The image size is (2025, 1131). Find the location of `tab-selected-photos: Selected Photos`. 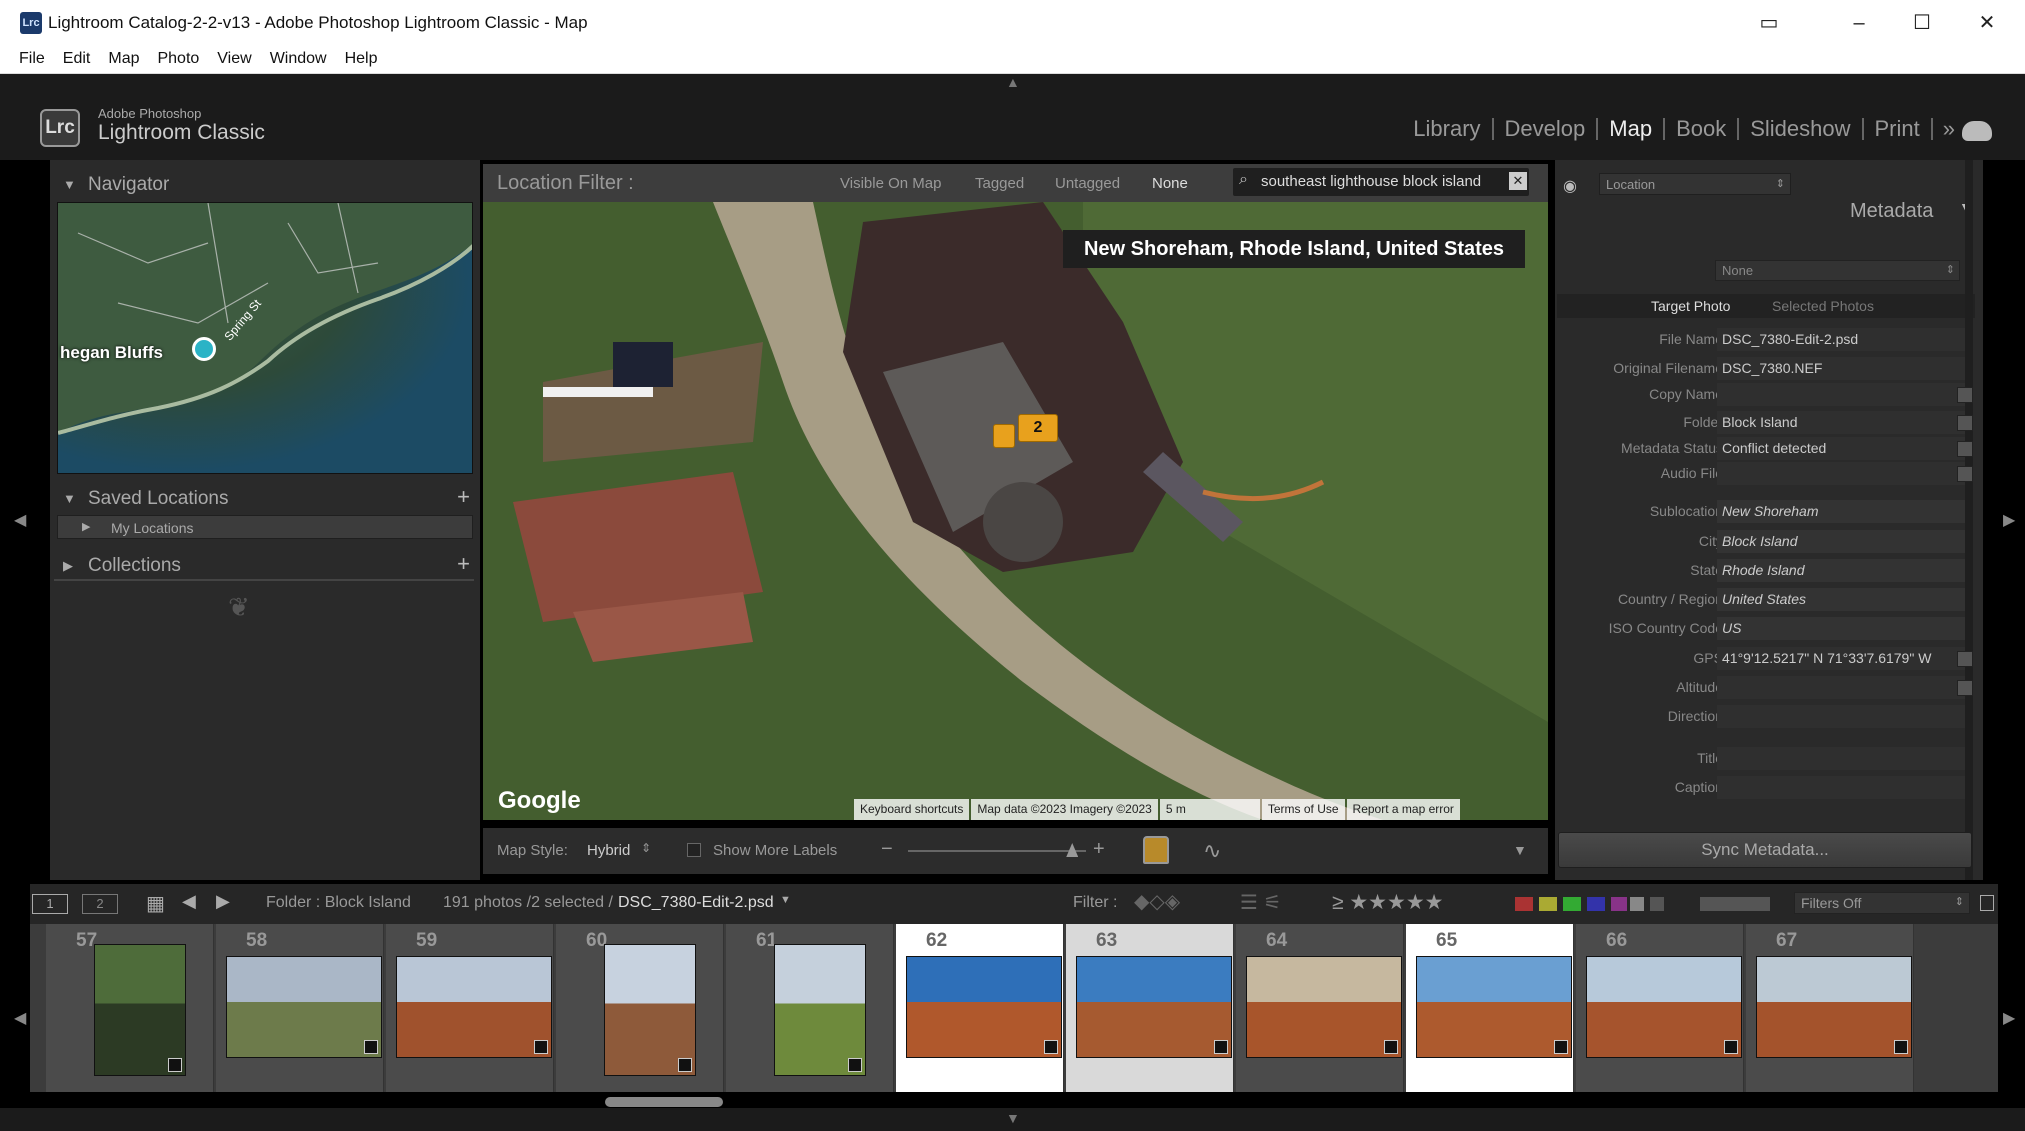

tab-selected-photos: Selected Photos is located at coordinates (1823, 306).